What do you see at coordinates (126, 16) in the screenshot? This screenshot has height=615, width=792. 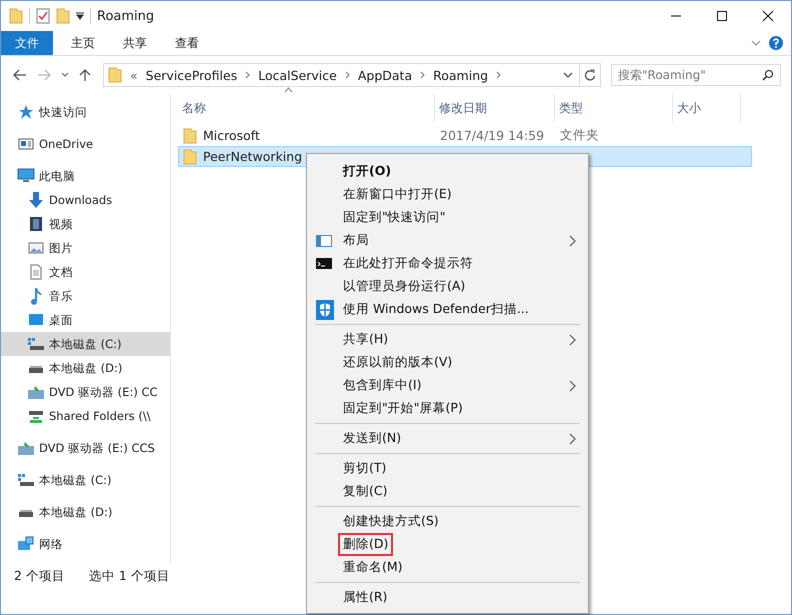 I see `window-title: Roaming` at bounding box center [126, 16].